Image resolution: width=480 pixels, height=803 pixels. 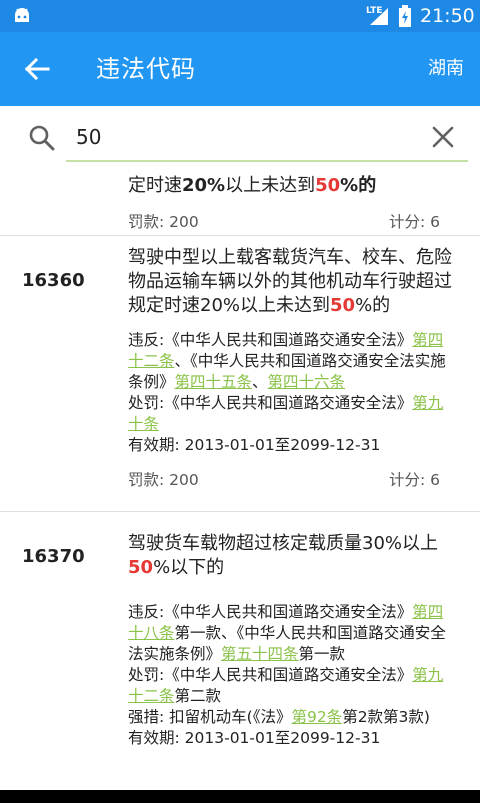 What do you see at coordinates (42, 138) in the screenshot?
I see `search-icon` at bounding box center [42, 138].